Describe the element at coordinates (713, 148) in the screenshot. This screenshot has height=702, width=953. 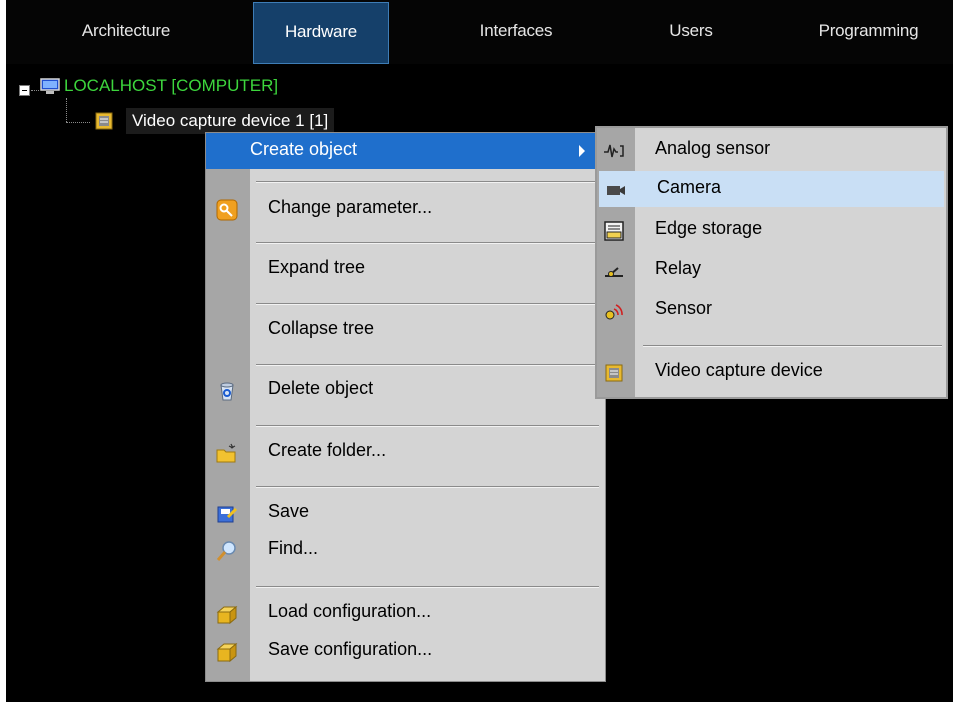
I see `submenu-item-label: Analog sensor` at that location.